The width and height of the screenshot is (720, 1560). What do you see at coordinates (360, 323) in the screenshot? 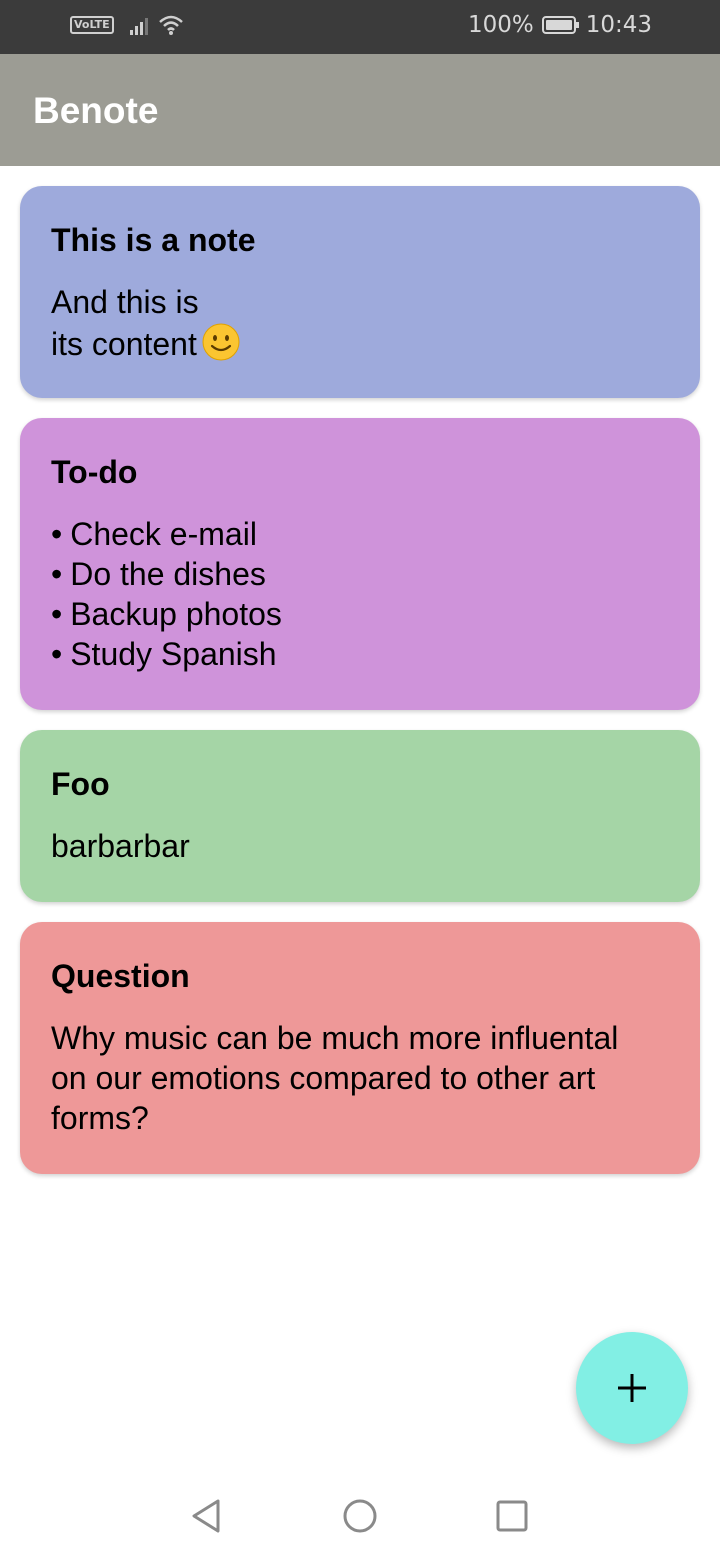
I see `note-body: And this is its content` at bounding box center [360, 323].